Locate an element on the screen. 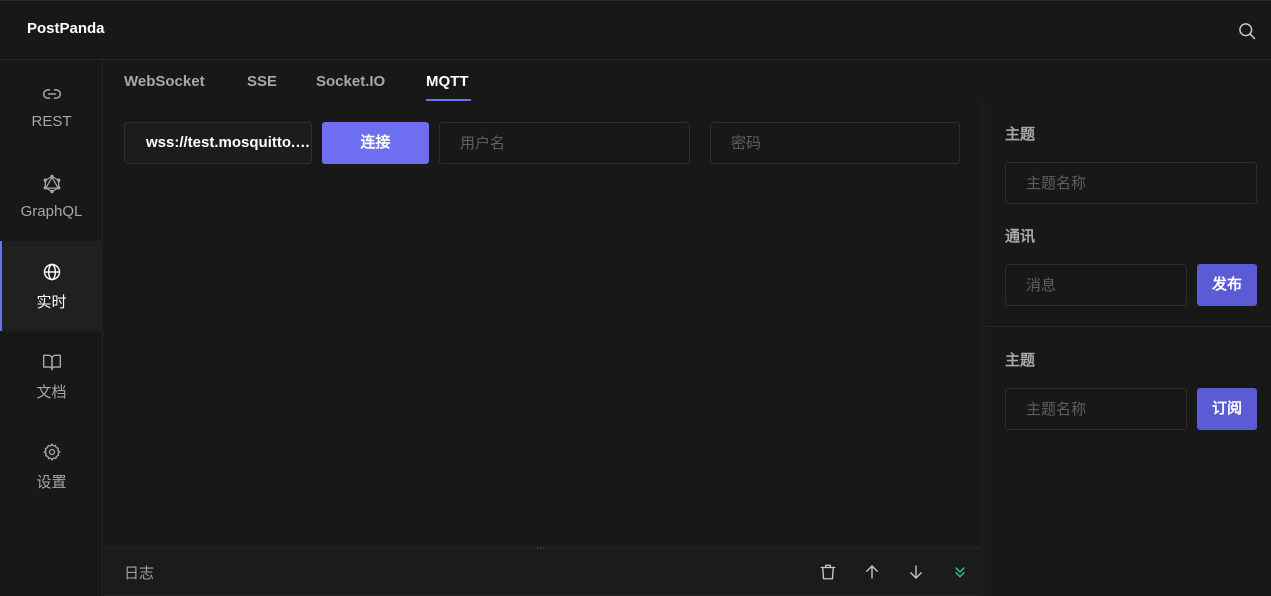  sidebar-item-settings: 设置 is located at coordinates (51, 466).